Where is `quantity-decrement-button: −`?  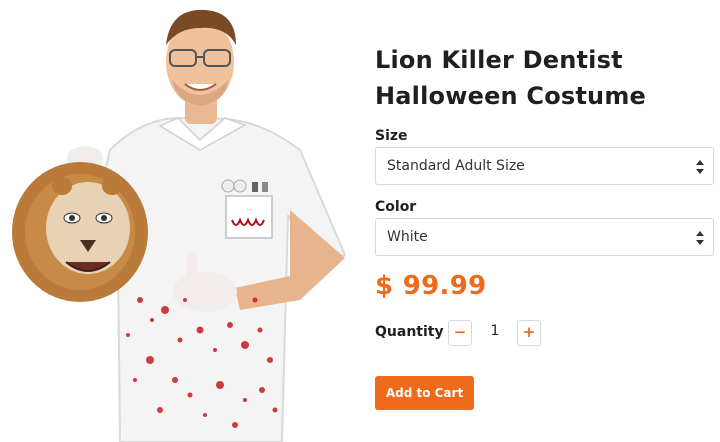
quantity-decrement-button: − is located at coordinates (460, 333).